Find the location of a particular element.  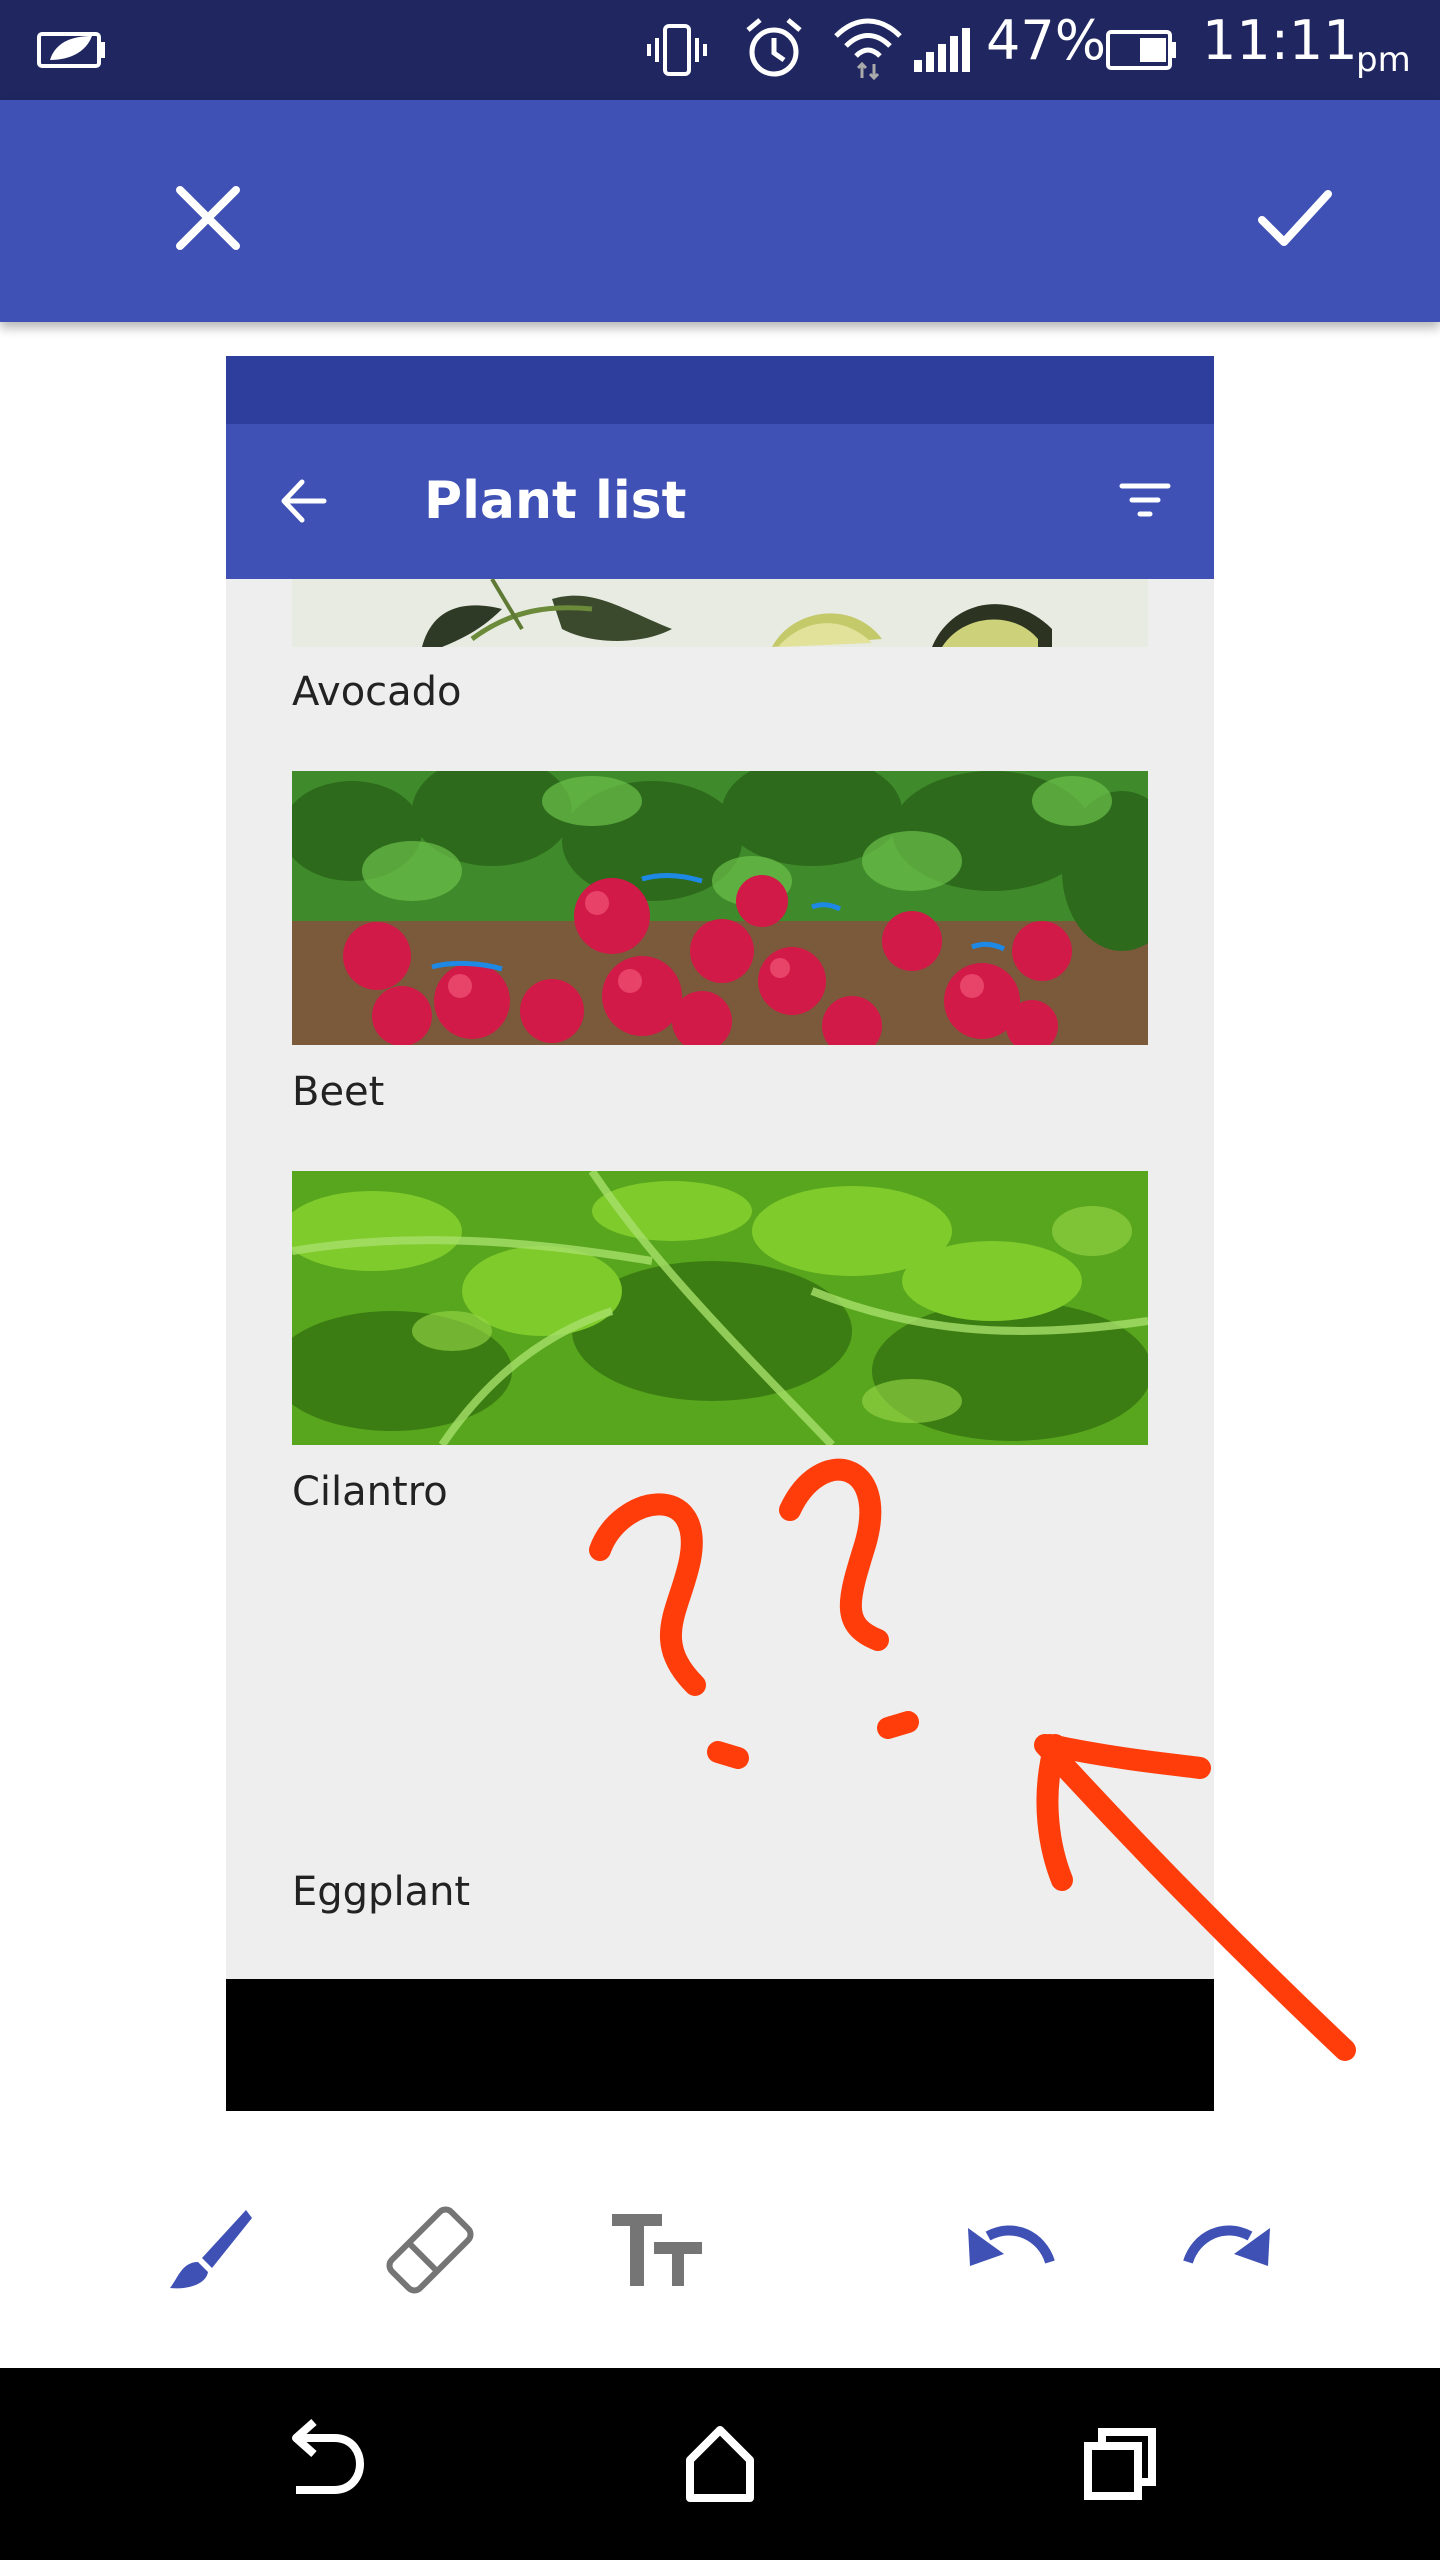

text-size-icon is located at coordinates (656, 2250).